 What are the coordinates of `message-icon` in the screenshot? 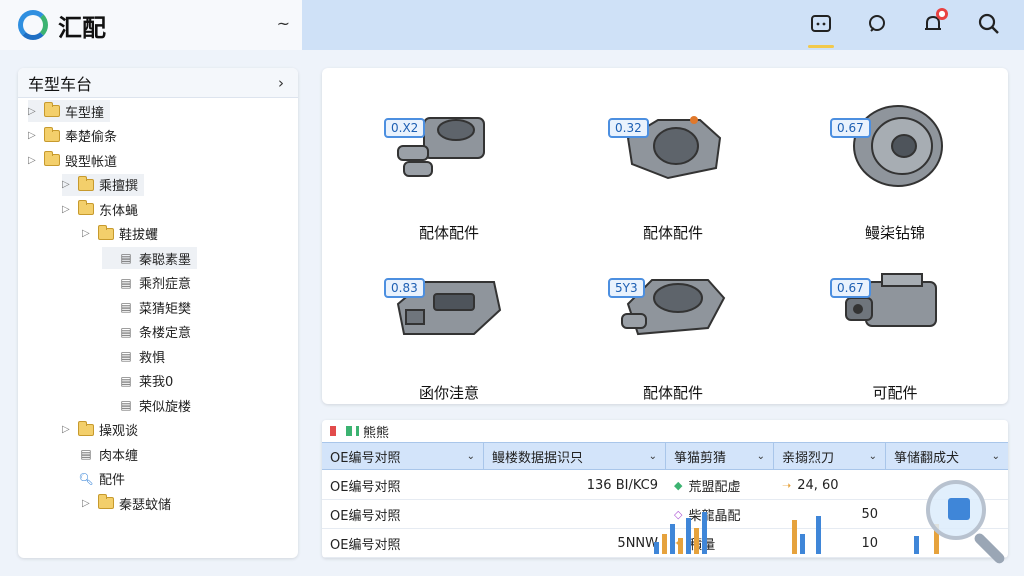 It's located at (821, 28).